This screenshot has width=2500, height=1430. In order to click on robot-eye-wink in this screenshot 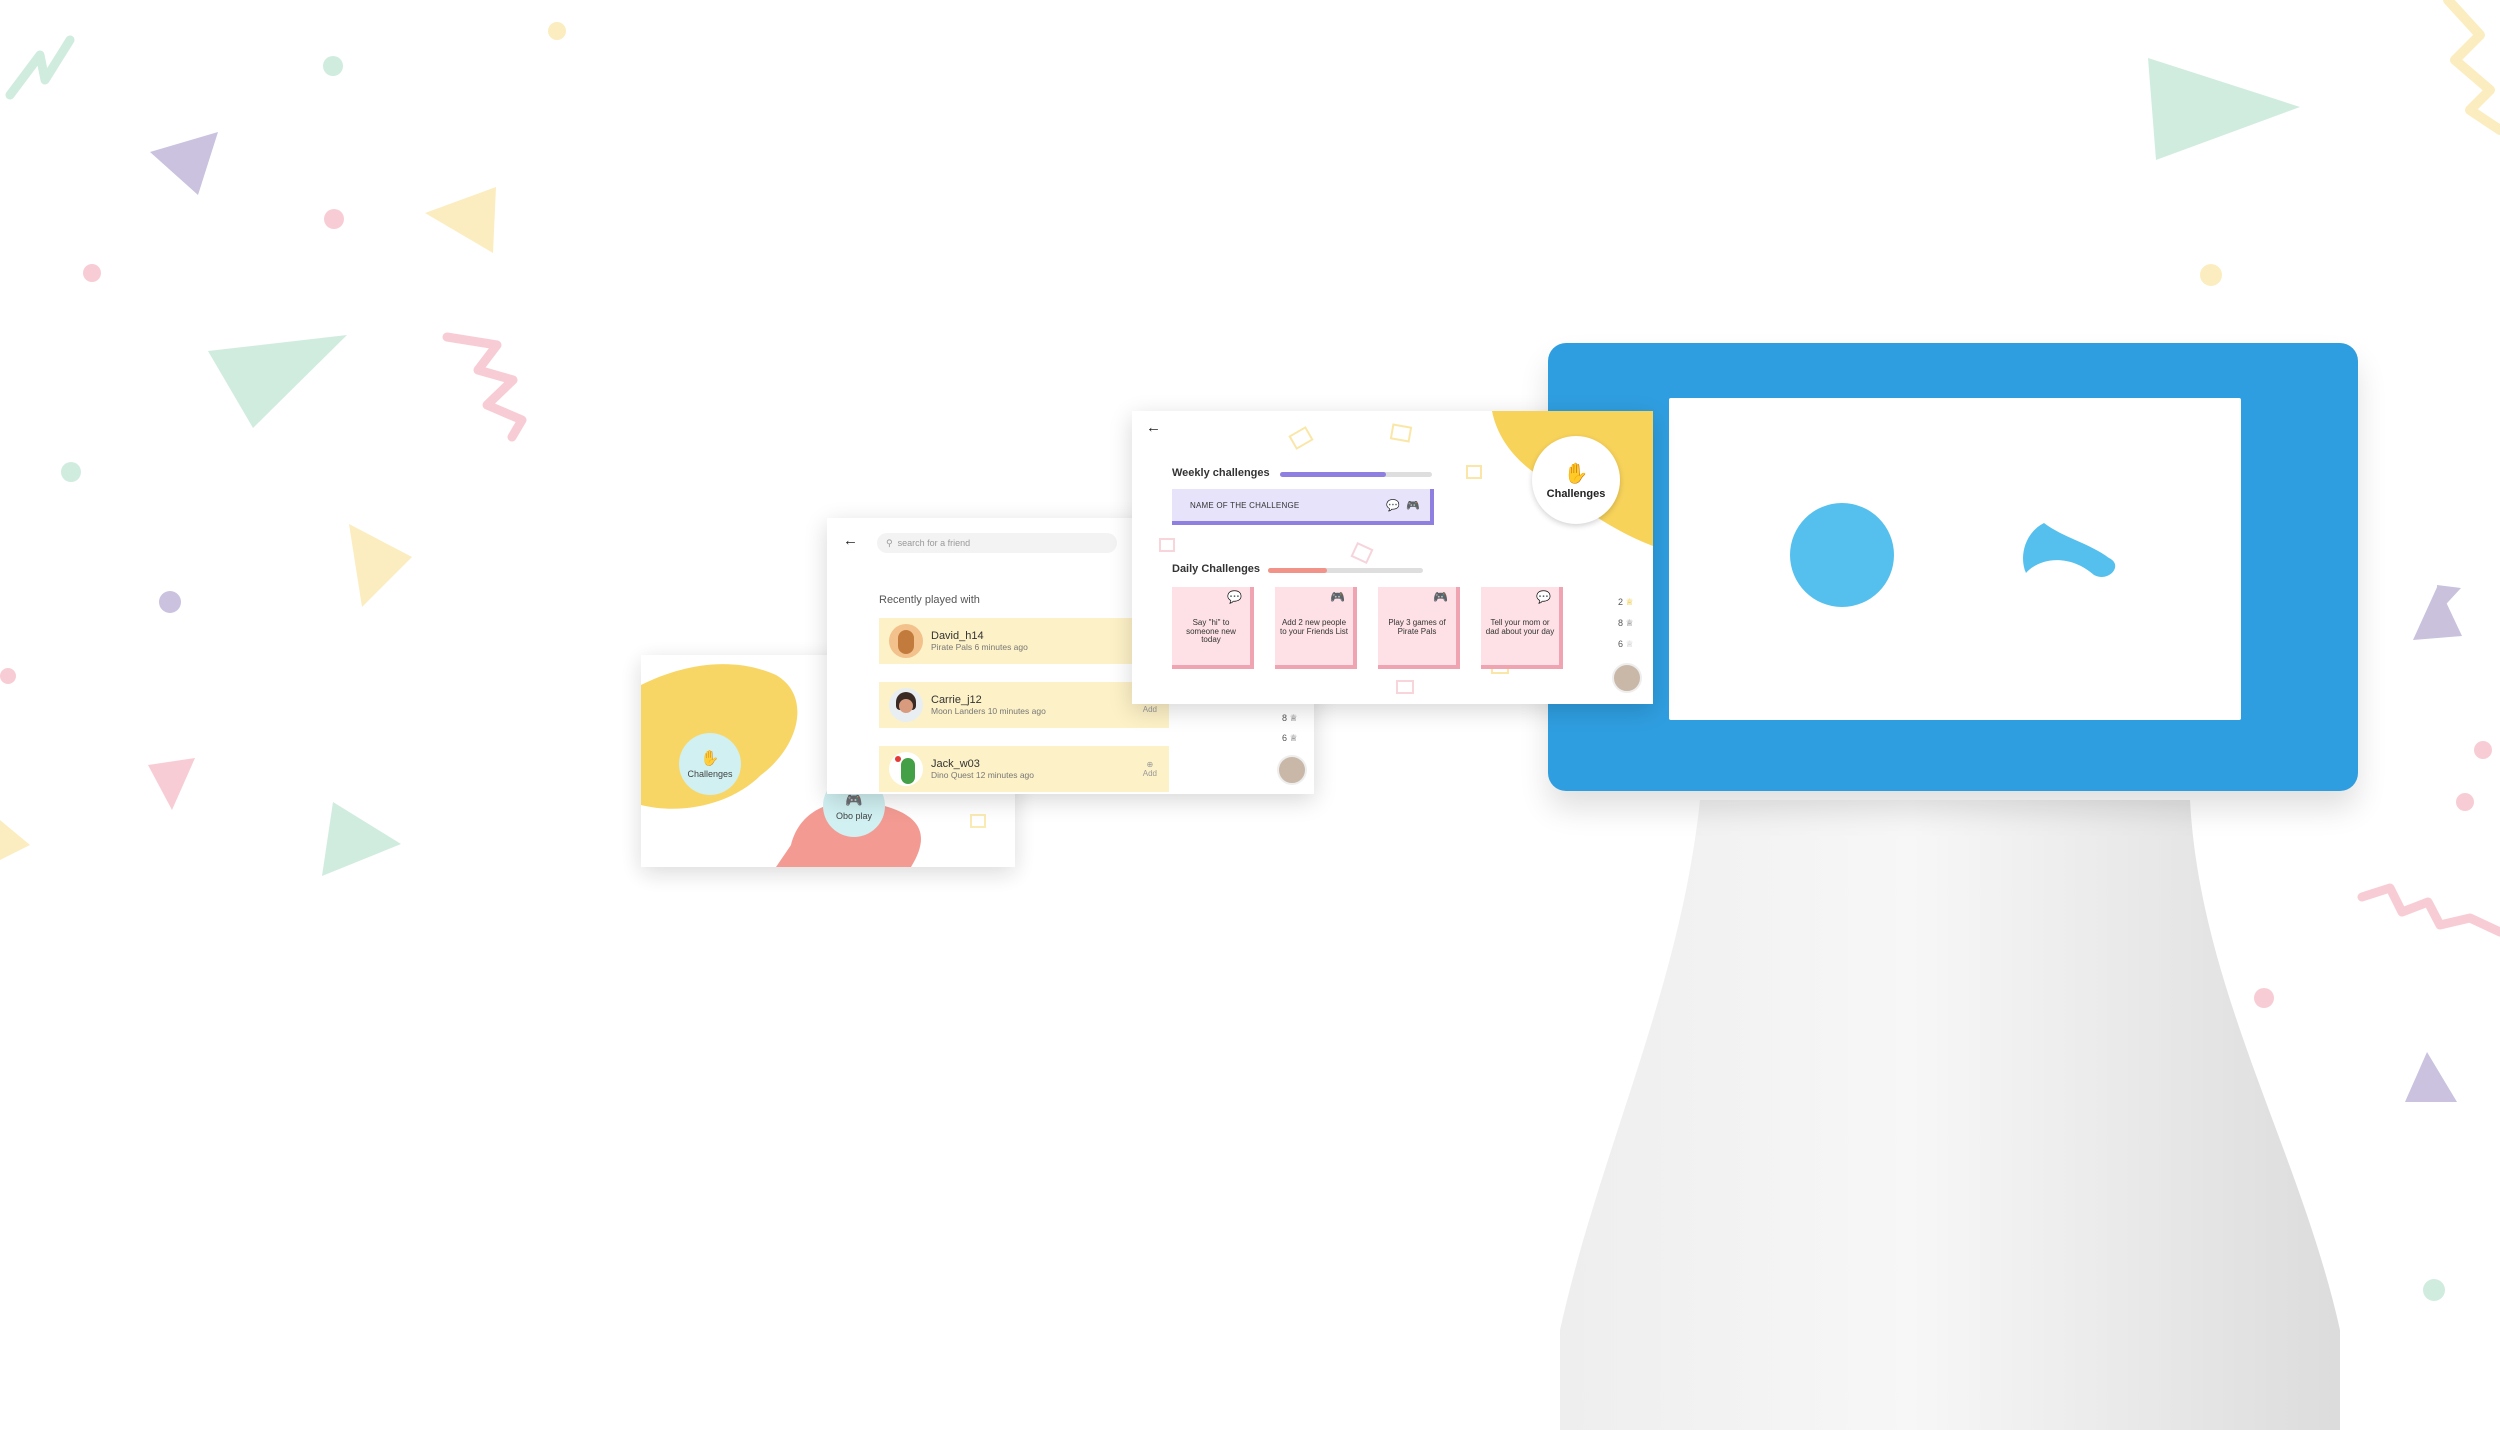, I will do `click(2069, 550)`.